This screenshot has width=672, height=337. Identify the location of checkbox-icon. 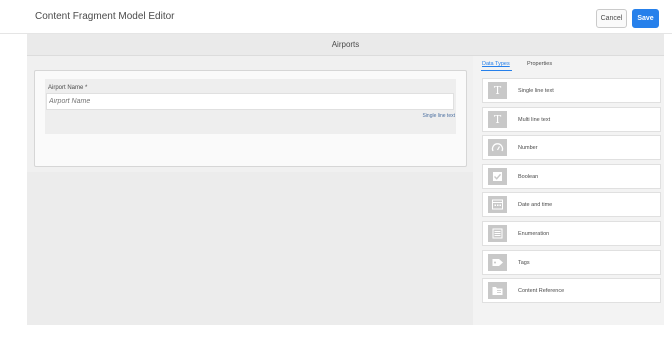
(497, 176).